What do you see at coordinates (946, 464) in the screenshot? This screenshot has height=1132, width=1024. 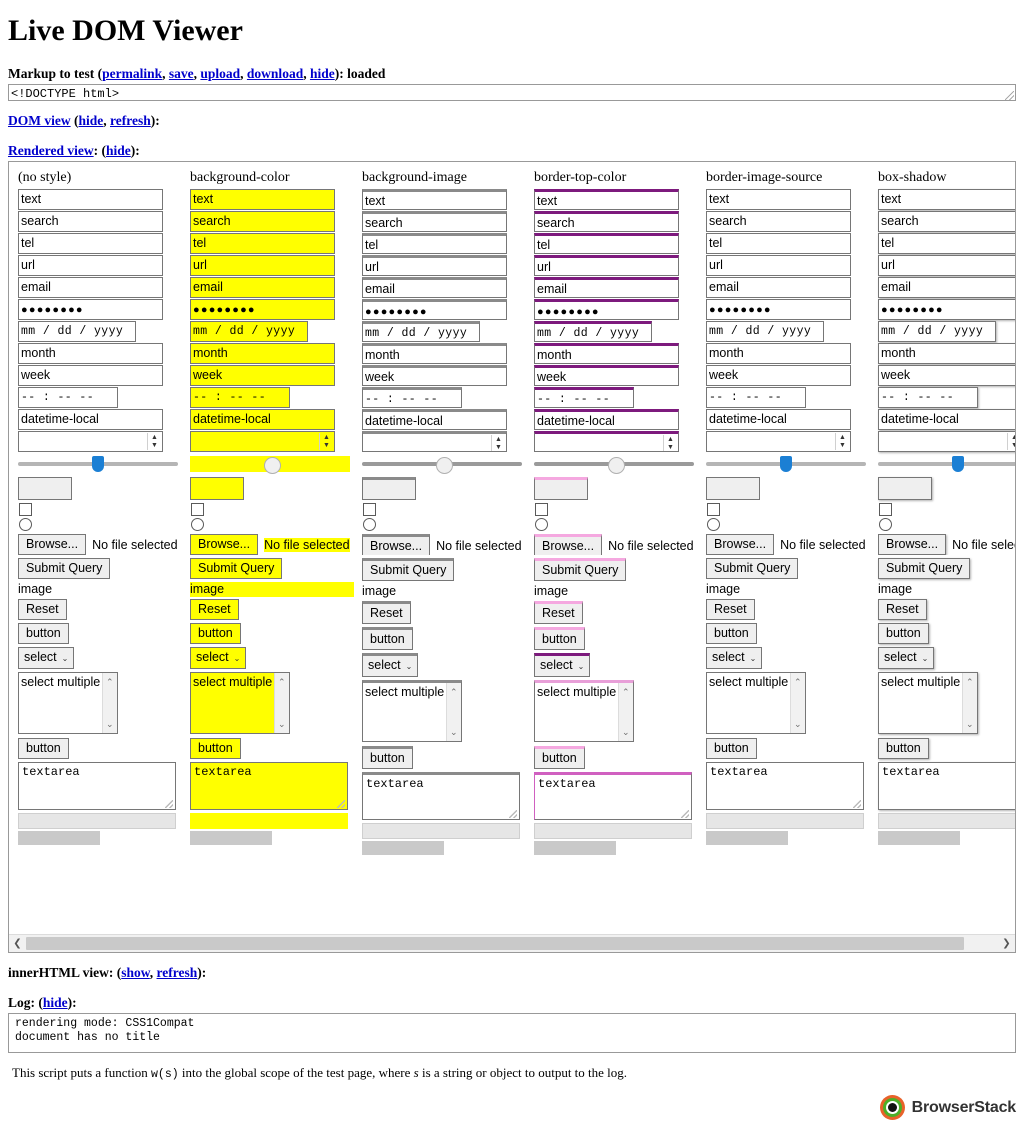 I see `range-track` at bounding box center [946, 464].